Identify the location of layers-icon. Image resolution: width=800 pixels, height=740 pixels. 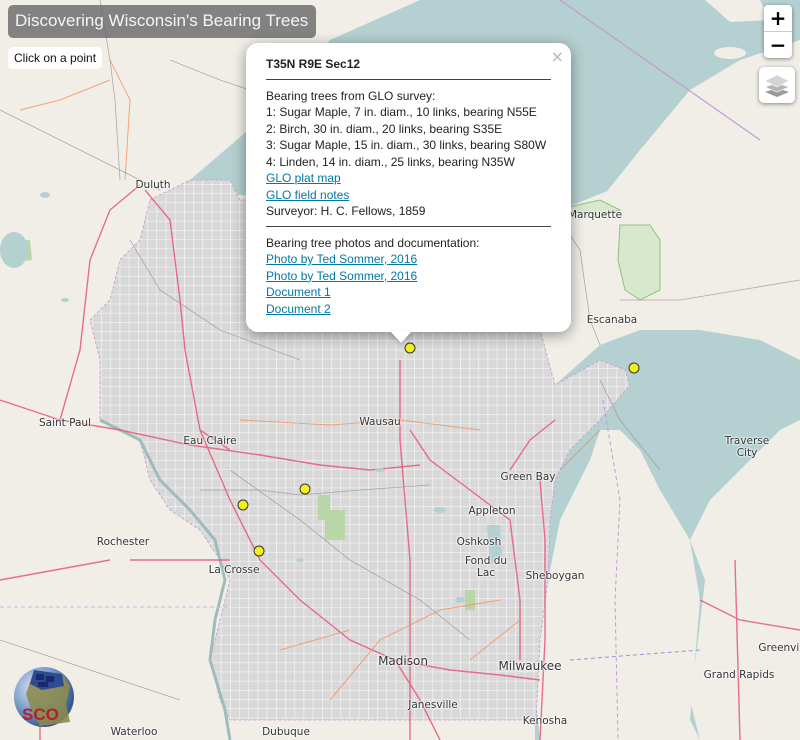
(777, 85).